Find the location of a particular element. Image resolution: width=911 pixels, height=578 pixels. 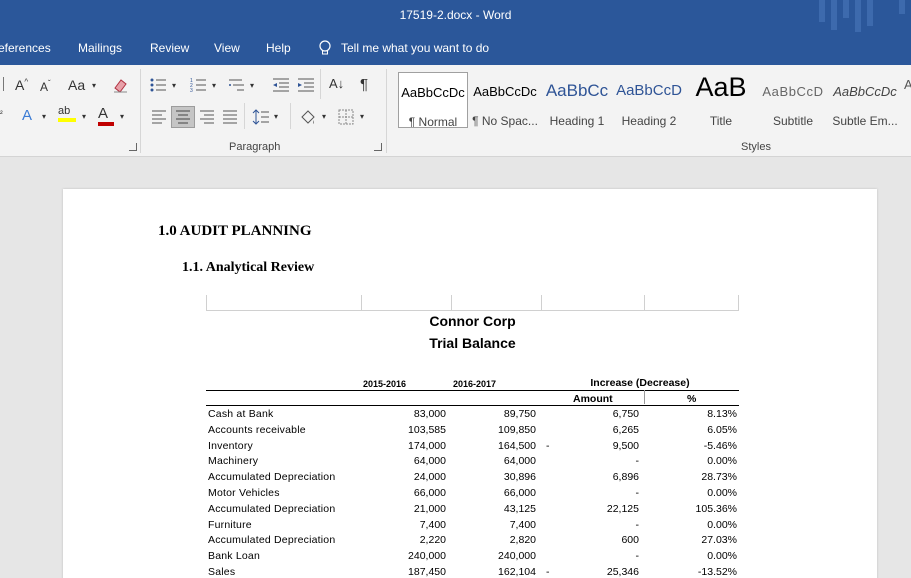

header-rule is located at coordinates (472, 390).